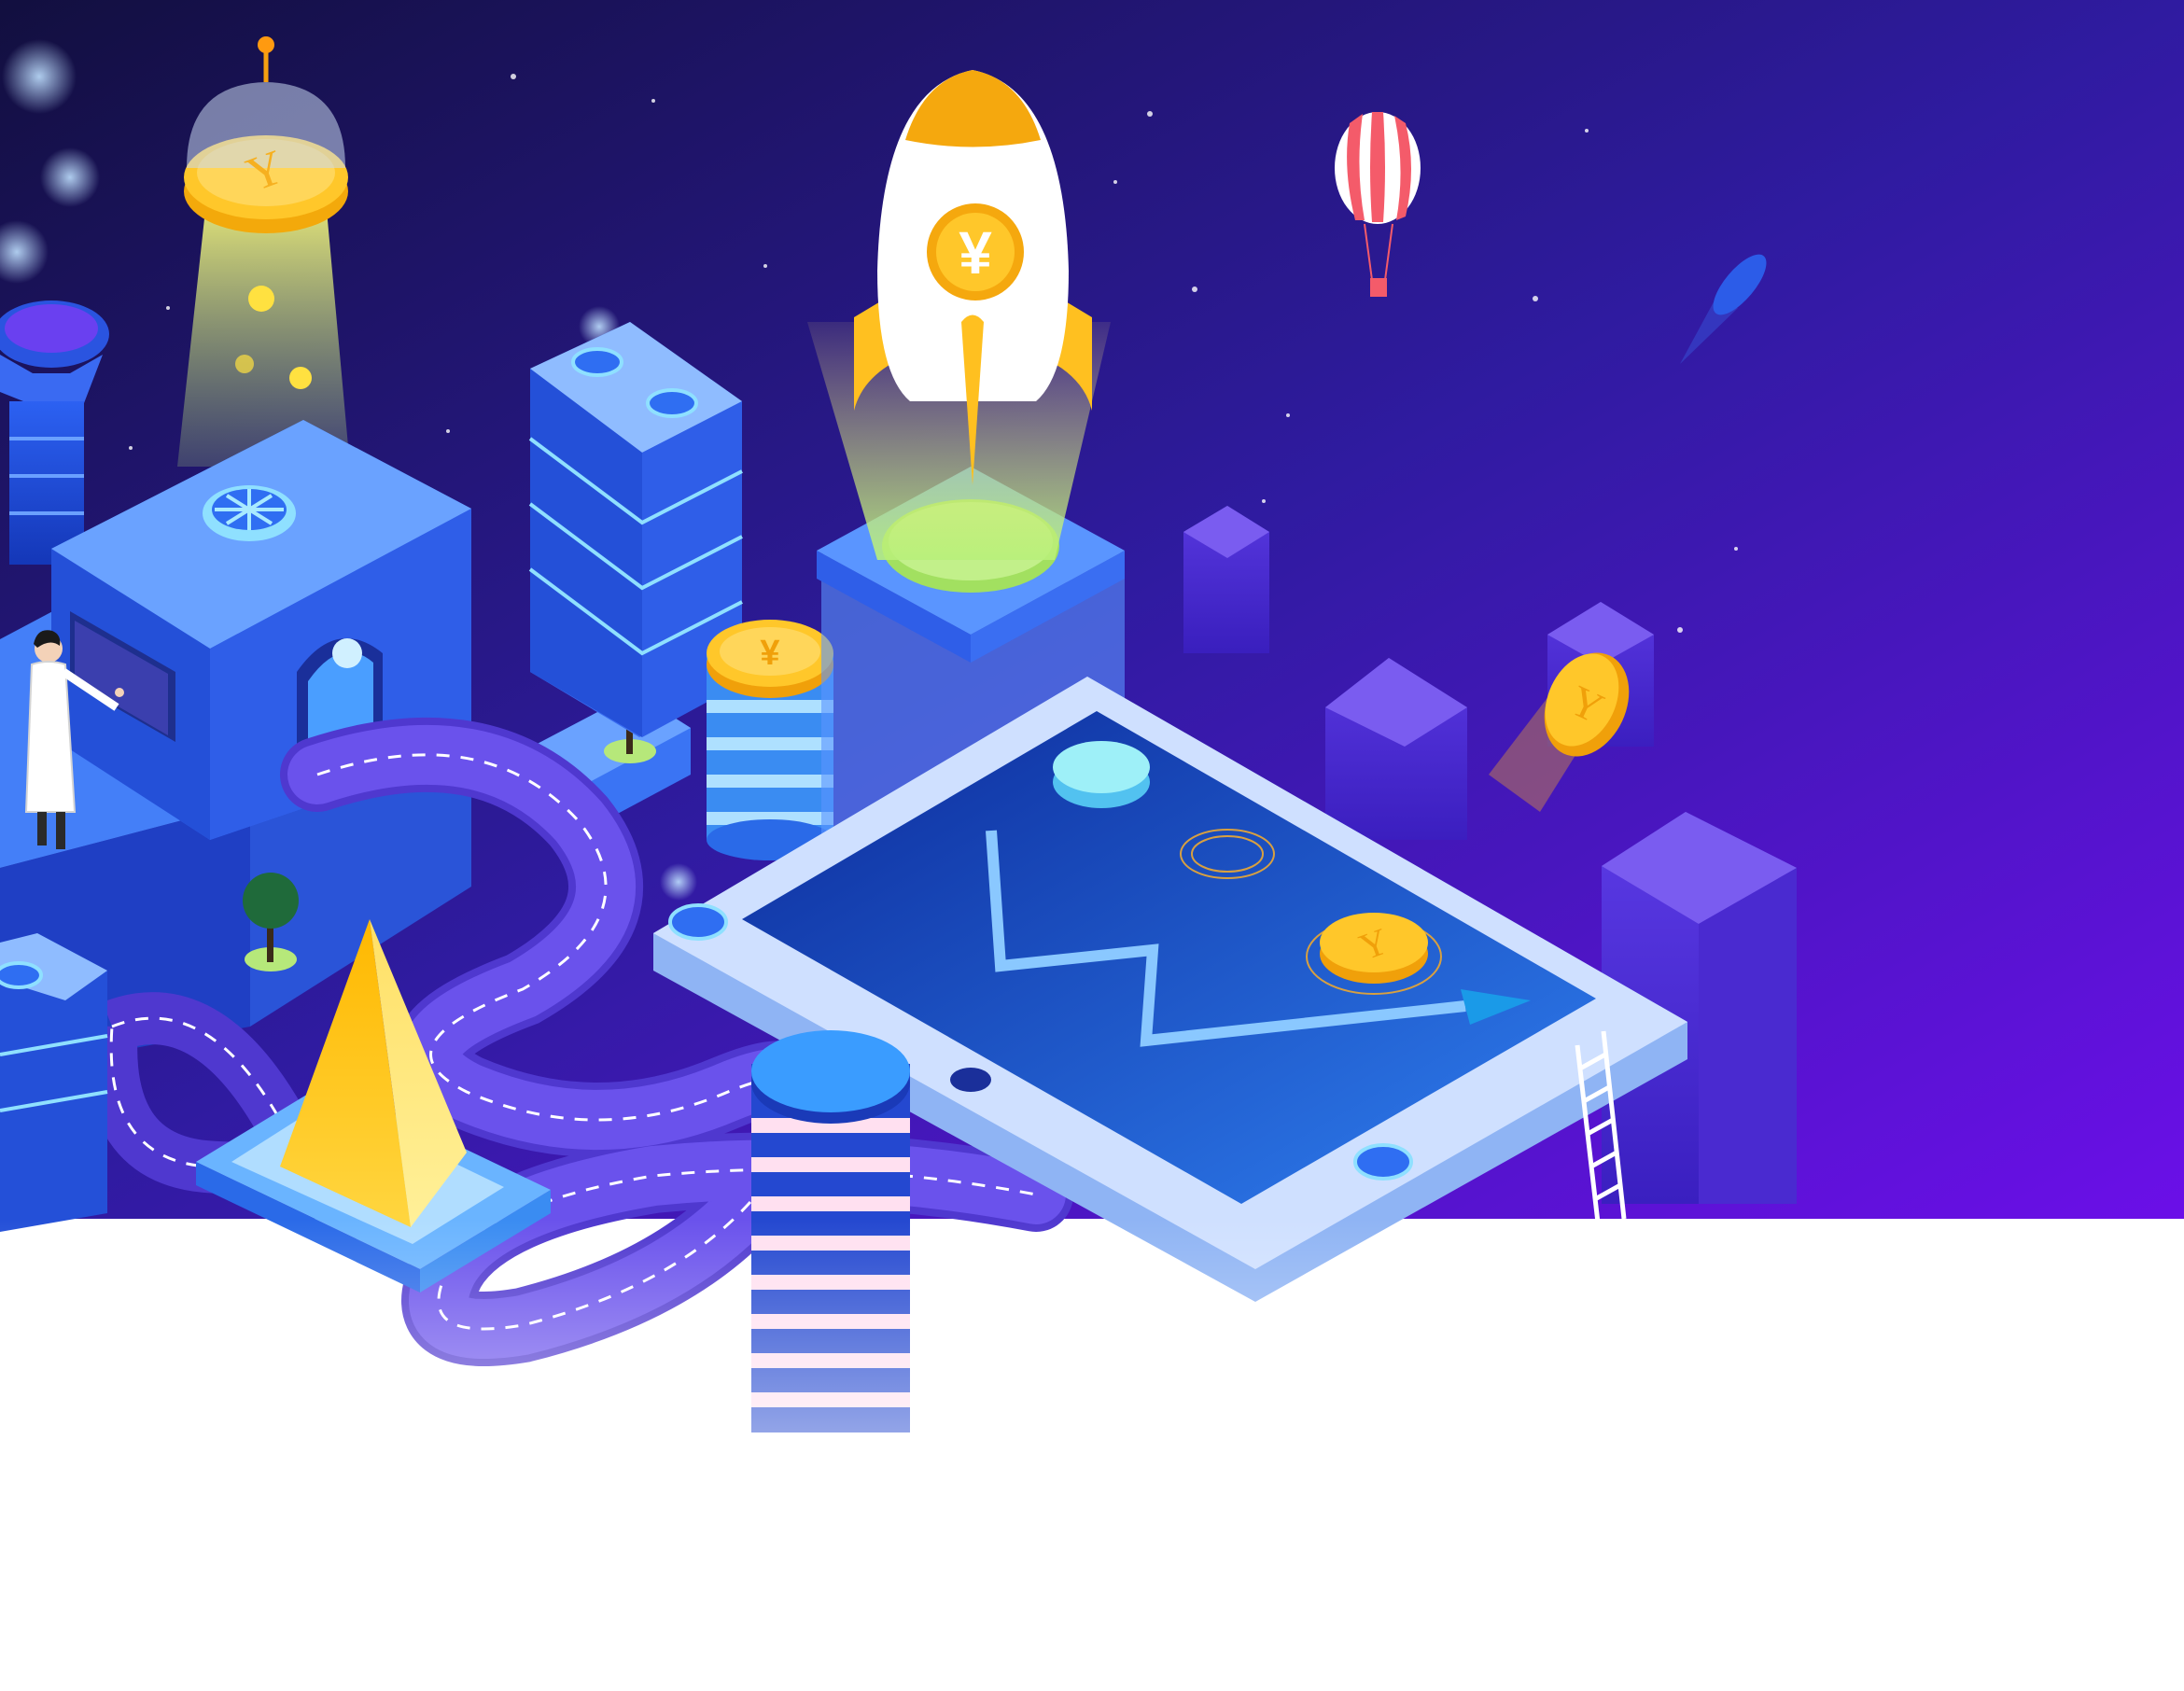 Image resolution: width=2184 pixels, height=1691 pixels. I want to click on ground-fade, so click(1092, 1336).